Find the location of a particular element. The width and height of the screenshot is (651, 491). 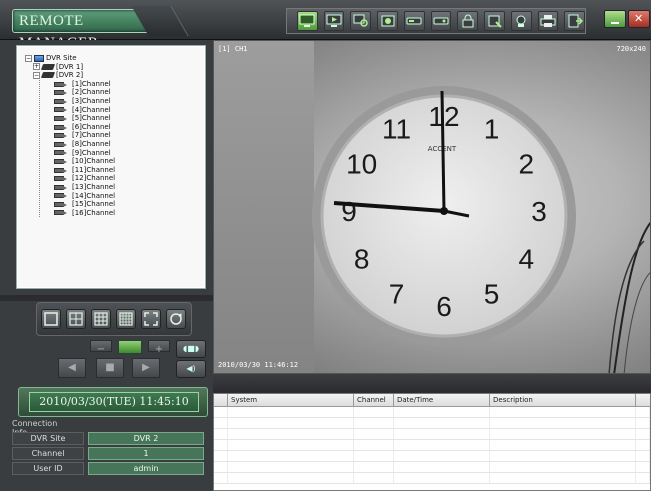

main-toolbar is located at coordinates (436, 21).